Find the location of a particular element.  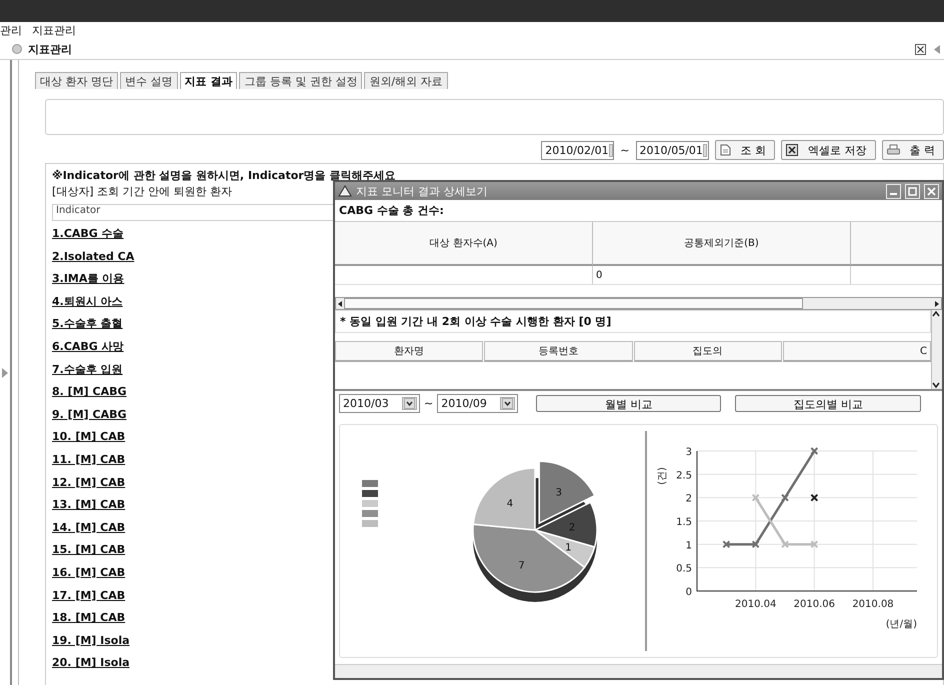

note-text: ※Indicator에 관한 설명을 원하시면, Indicator명을 클릭해주세요 is located at coordinates (224, 176).